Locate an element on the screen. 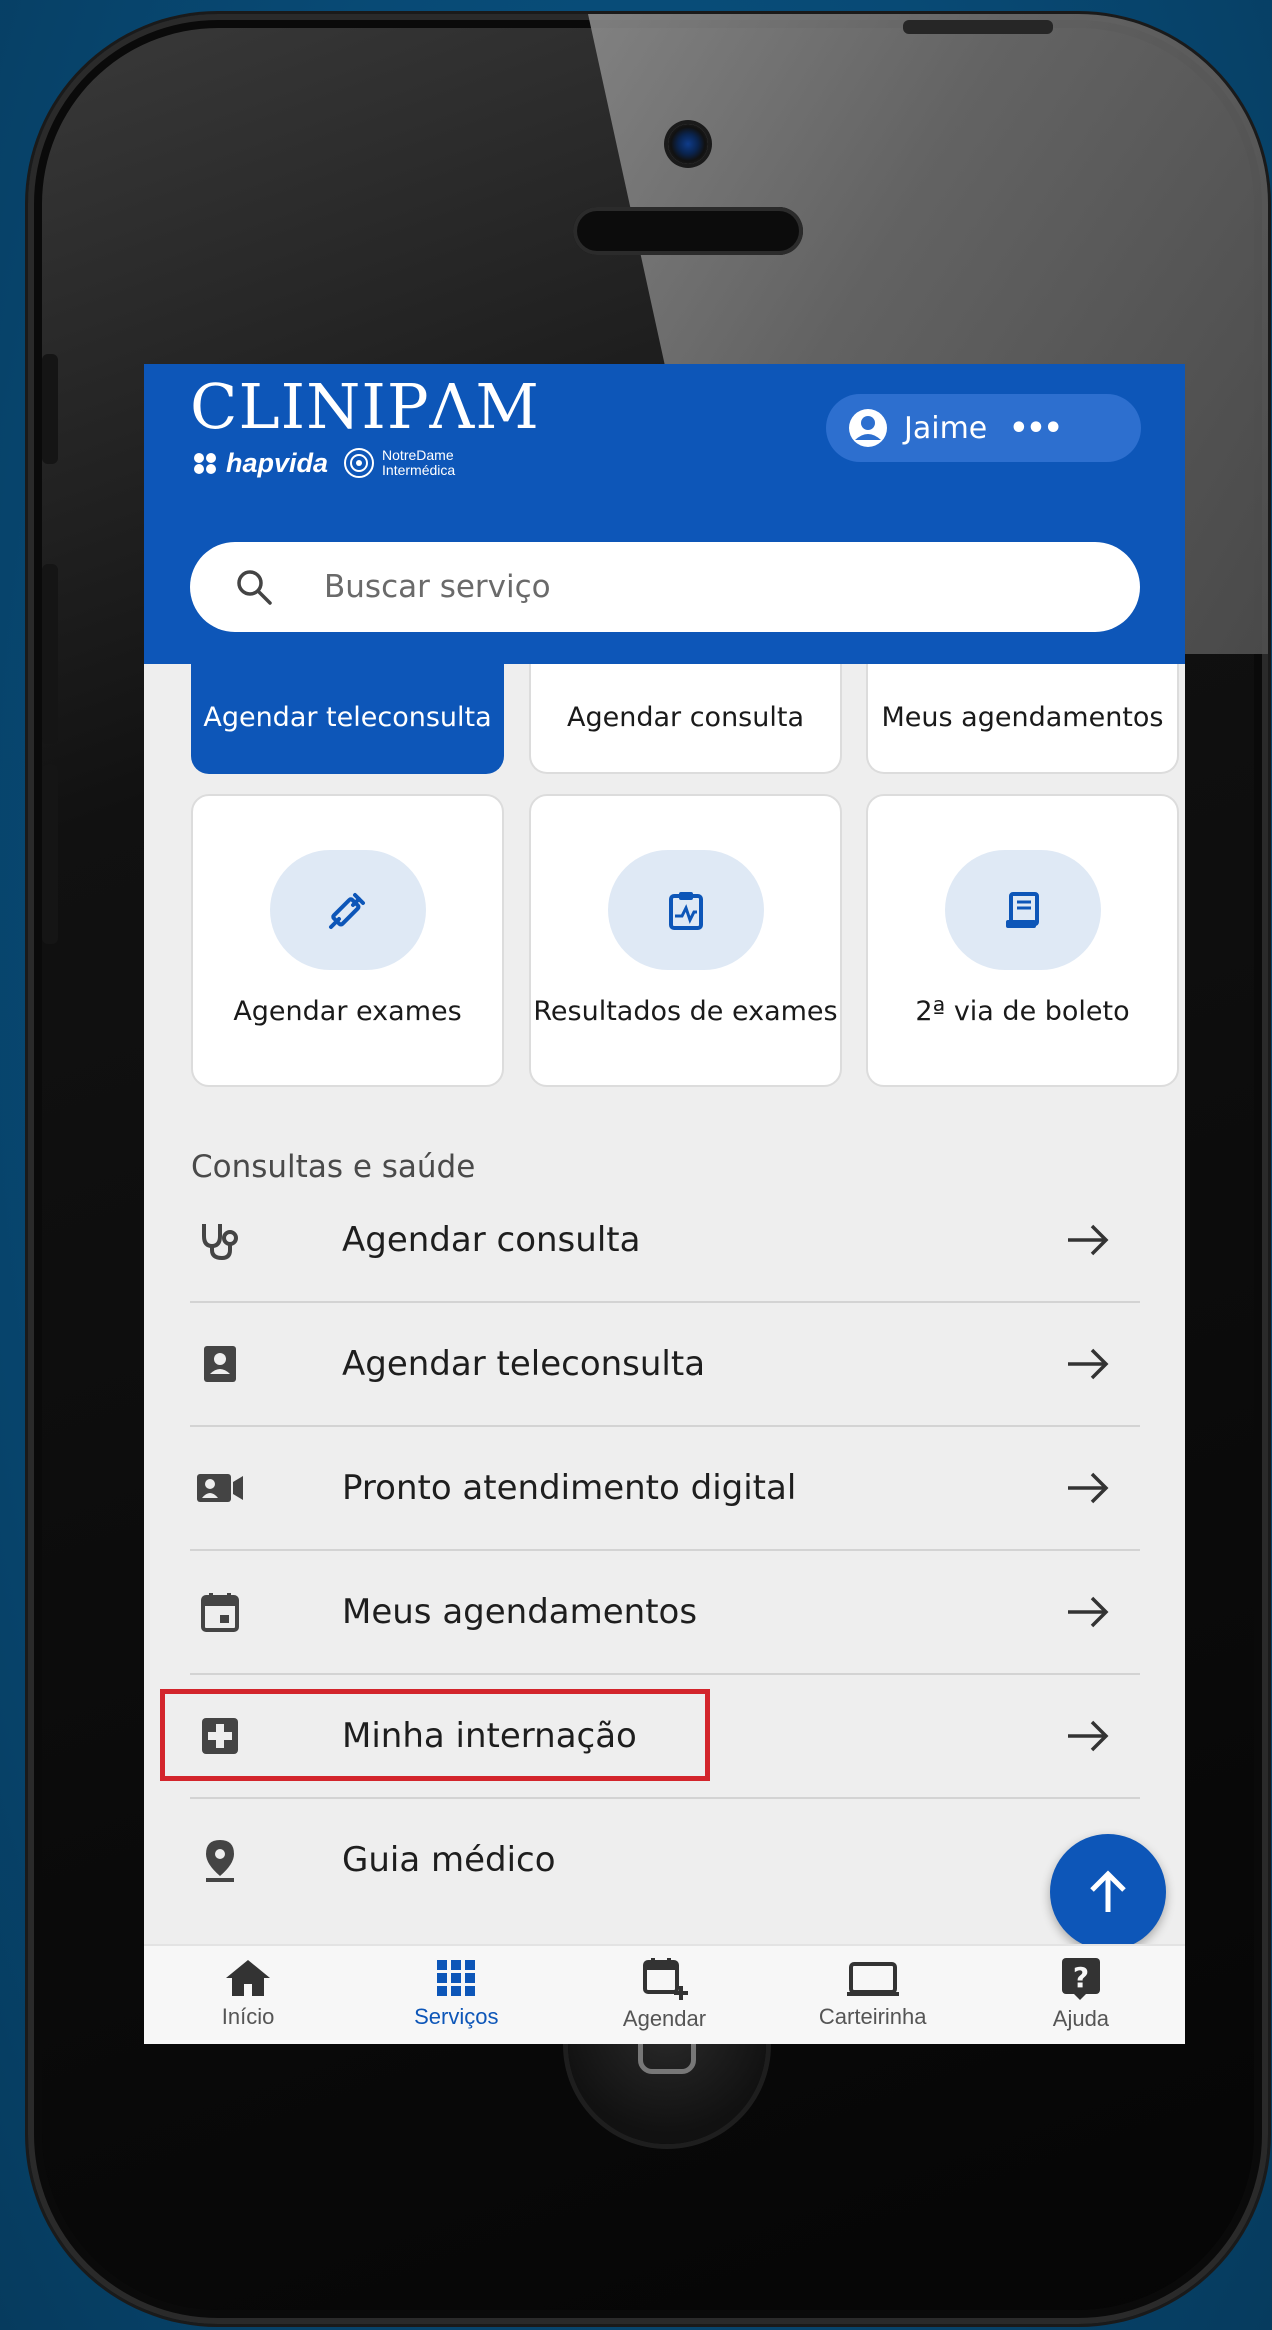 The image size is (1272, 2330). list-item-agendar-teleconsulta: Agendar teleconsulta is located at coordinates (665, 1365).